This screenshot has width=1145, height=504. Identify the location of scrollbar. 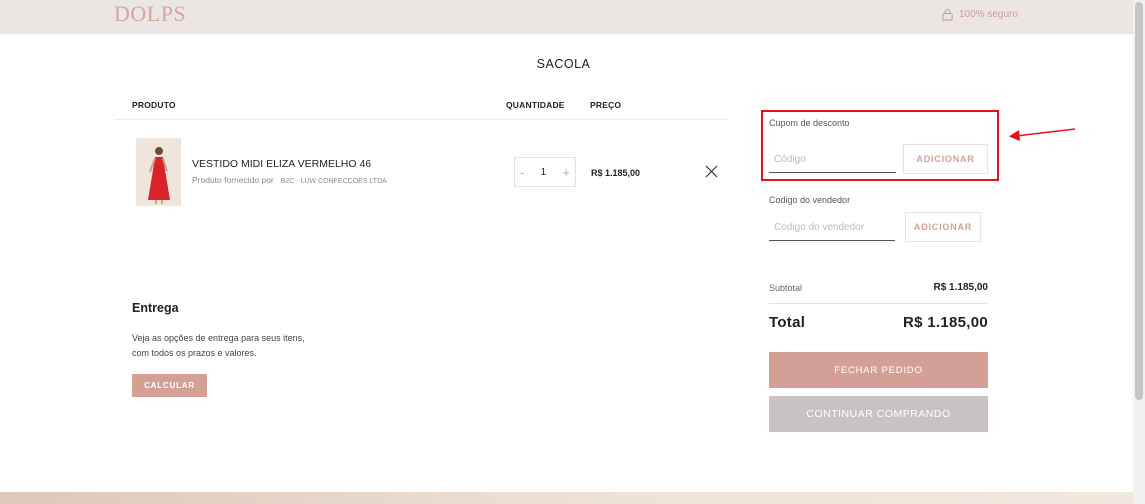
(1139, 252).